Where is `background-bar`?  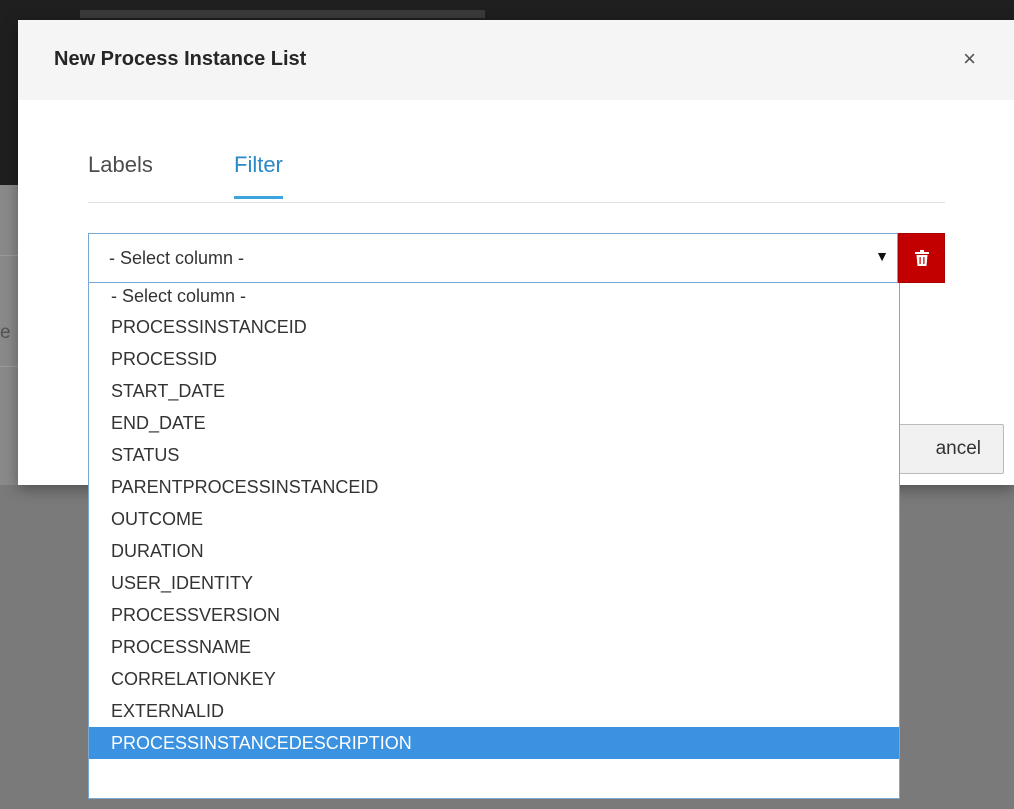
background-bar is located at coordinates (282, 14).